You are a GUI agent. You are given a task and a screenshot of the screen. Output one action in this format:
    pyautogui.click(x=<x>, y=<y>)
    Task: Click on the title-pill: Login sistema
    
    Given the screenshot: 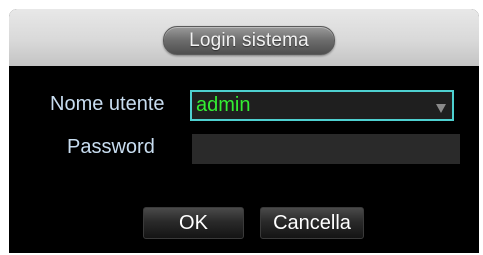 What is the action you would take?
    pyautogui.click(x=249, y=40)
    